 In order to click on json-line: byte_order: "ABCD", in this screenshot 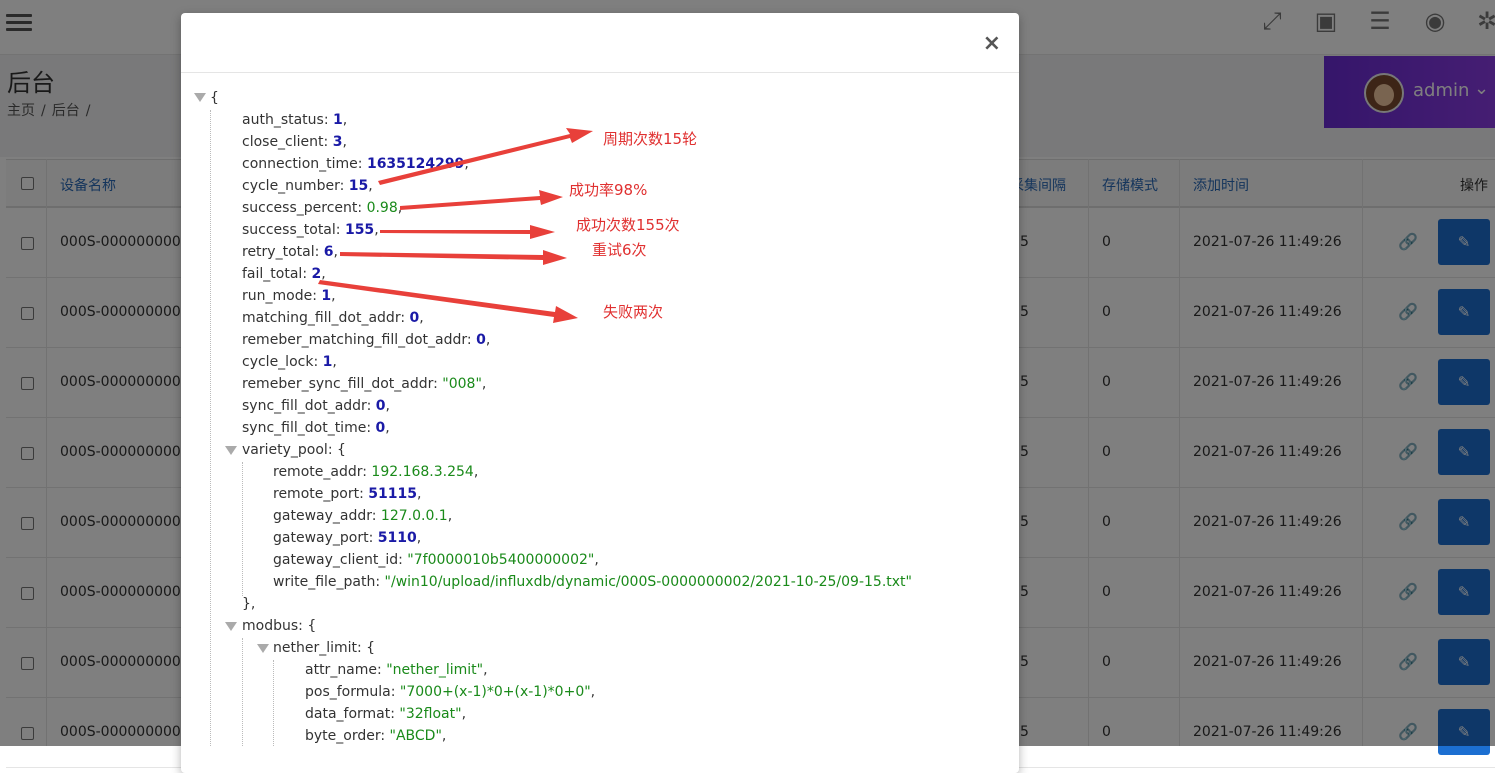, I will do `click(376, 736)`.